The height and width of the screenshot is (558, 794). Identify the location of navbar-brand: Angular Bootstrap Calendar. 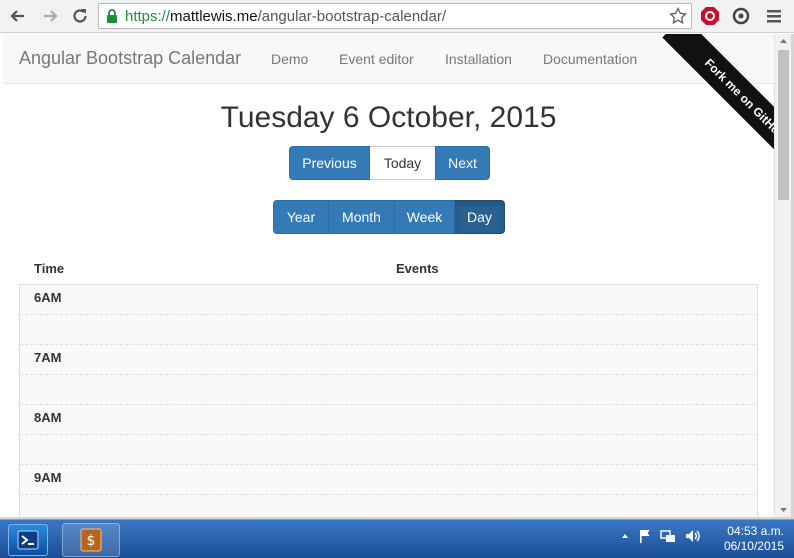
(130, 58).